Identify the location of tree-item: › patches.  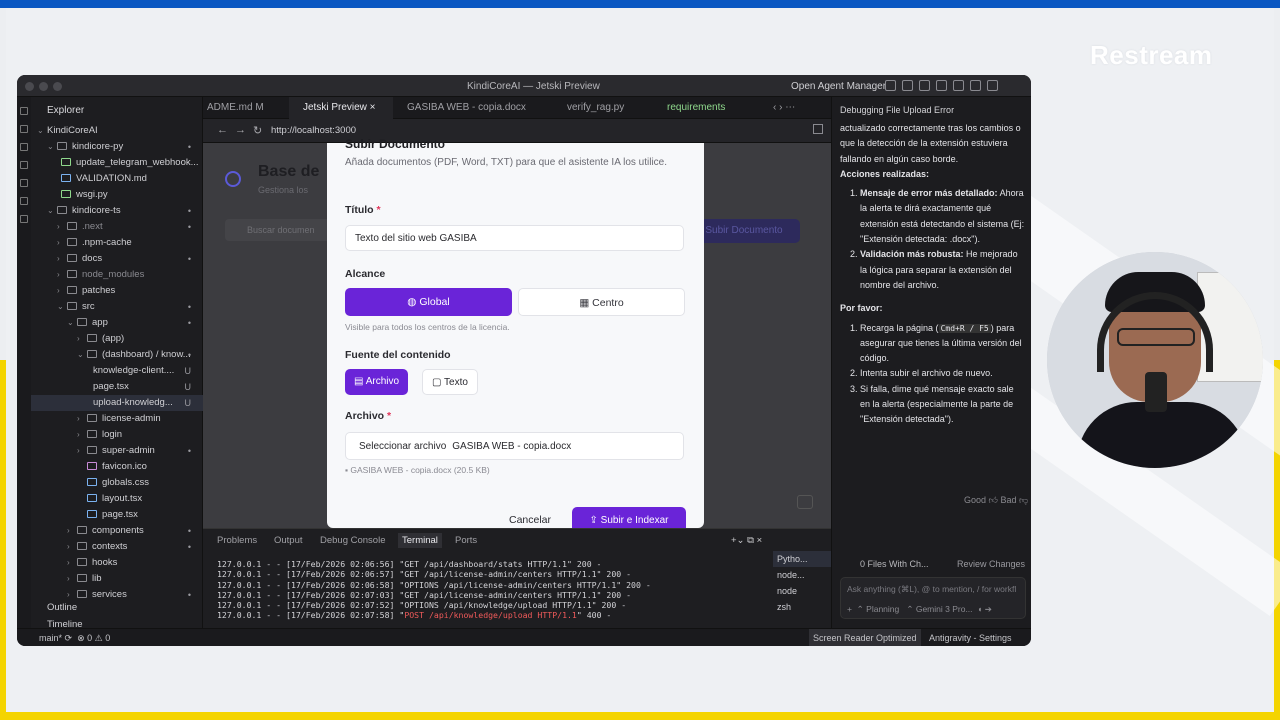
(117, 291).